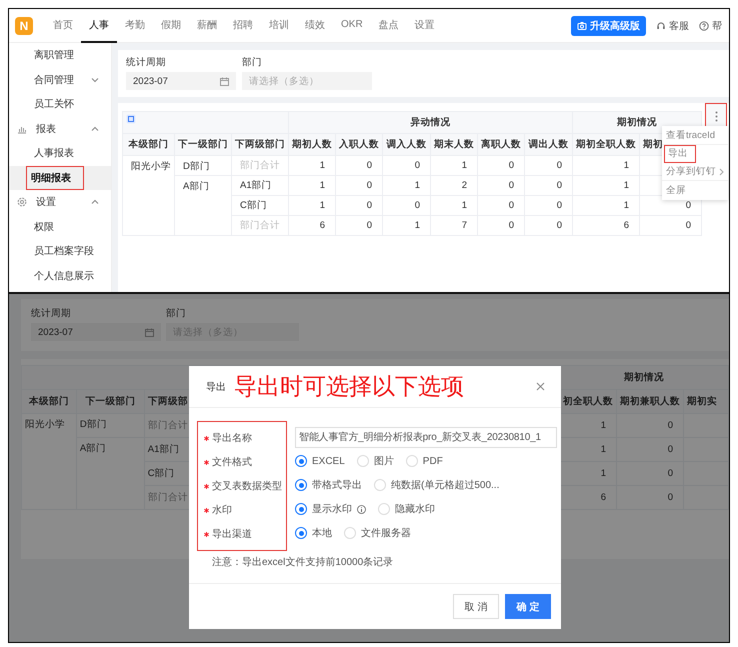 The width and height of the screenshot is (738, 647). I want to click on camera-icon, so click(582, 25).